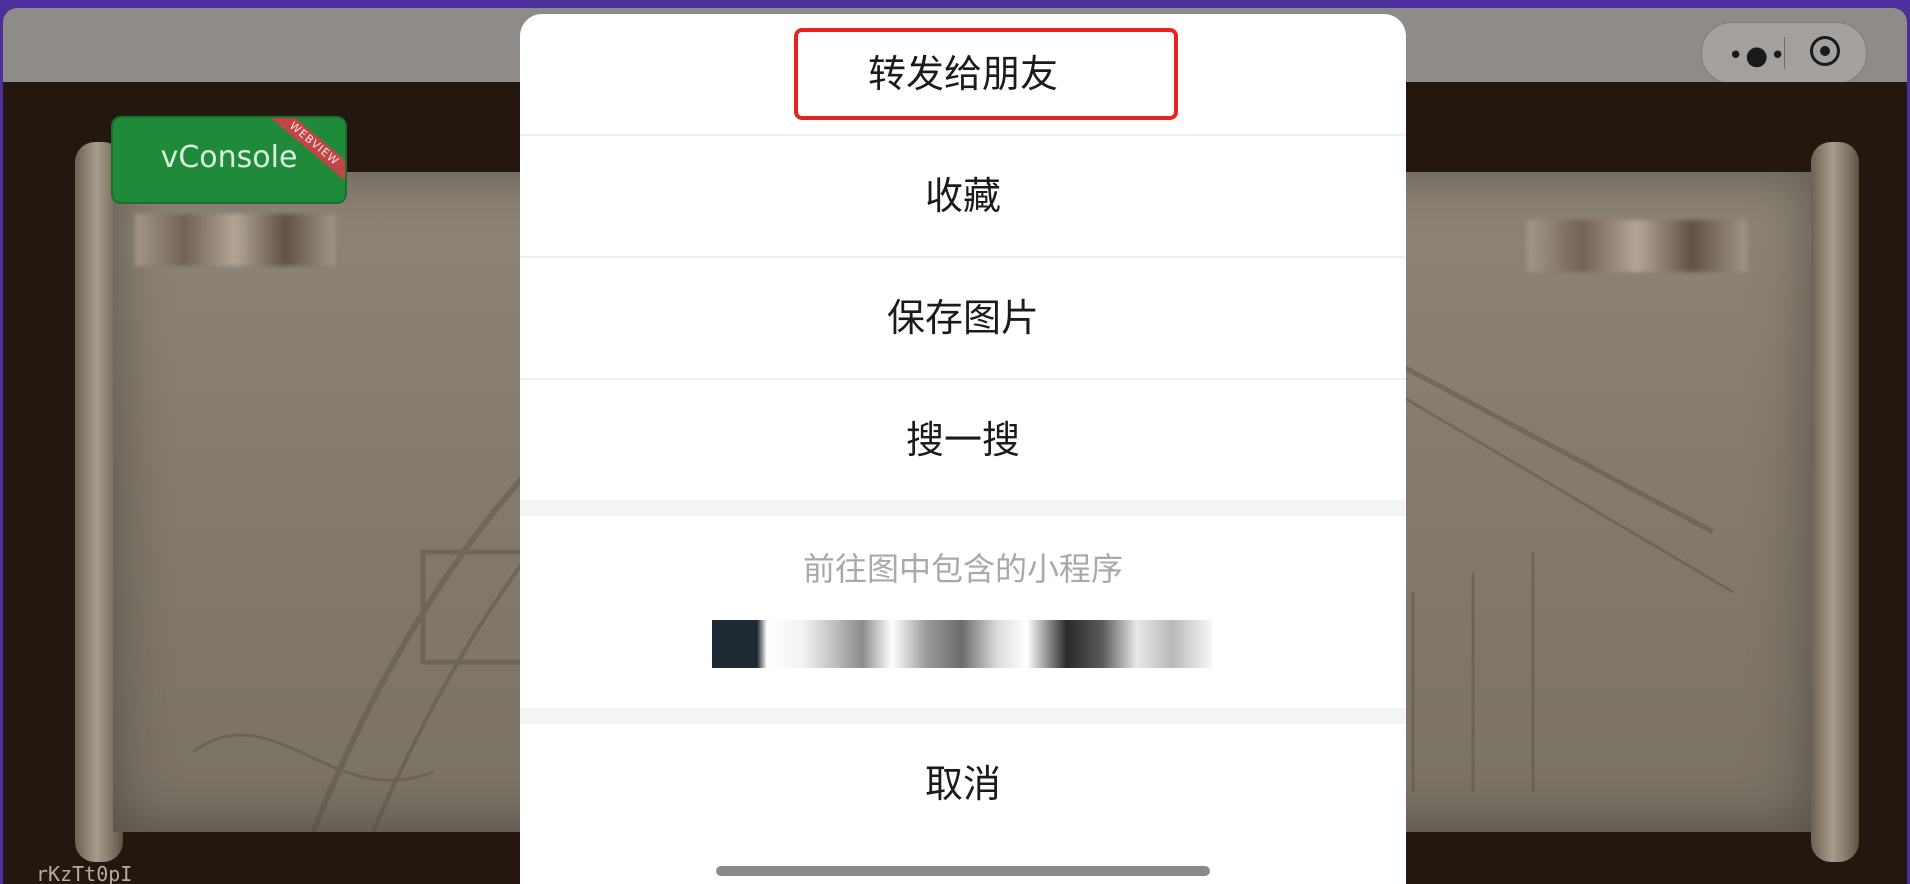 Image resolution: width=1910 pixels, height=884 pixels. What do you see at coordinates (986, 74) in the screenshot?
I see `highlight-box` at bounding box center [986, 74].